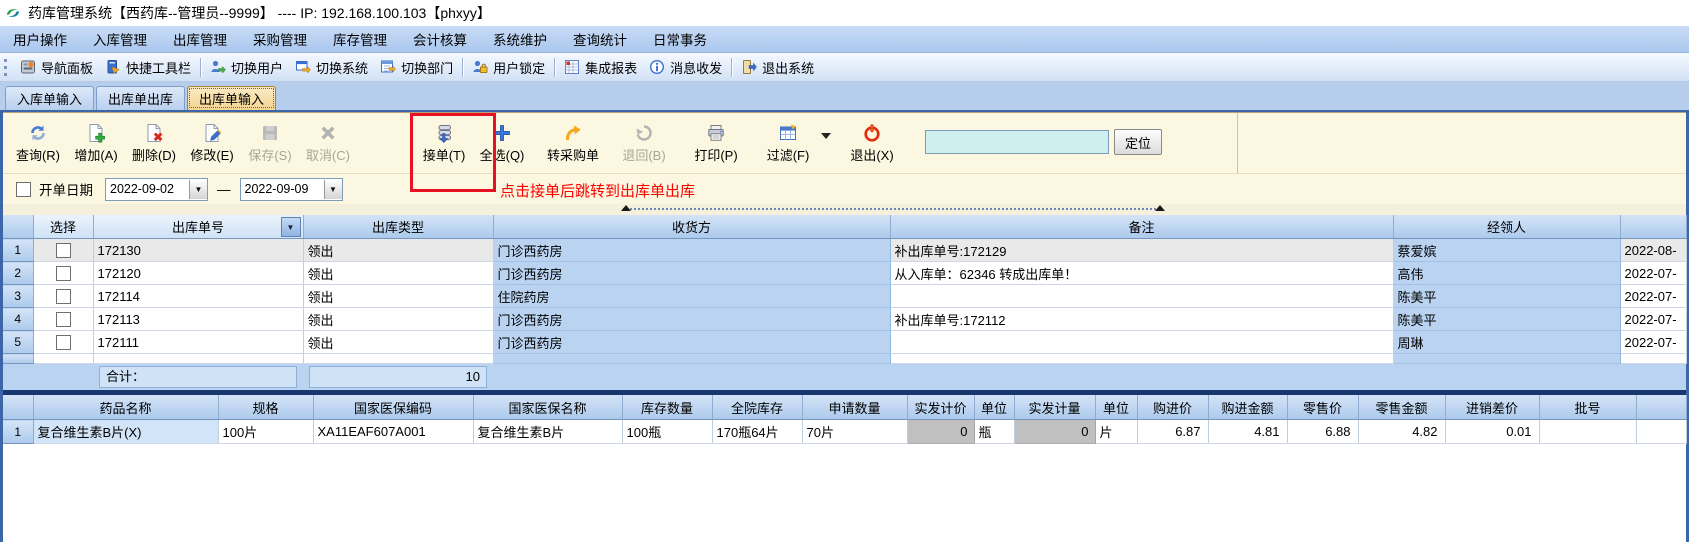 The image size is (1689, 542). What do you see at coordinates (680, 39) in the screenshot?
I see `menu-item-8: 日常事务` at bounding box center [680, 39].